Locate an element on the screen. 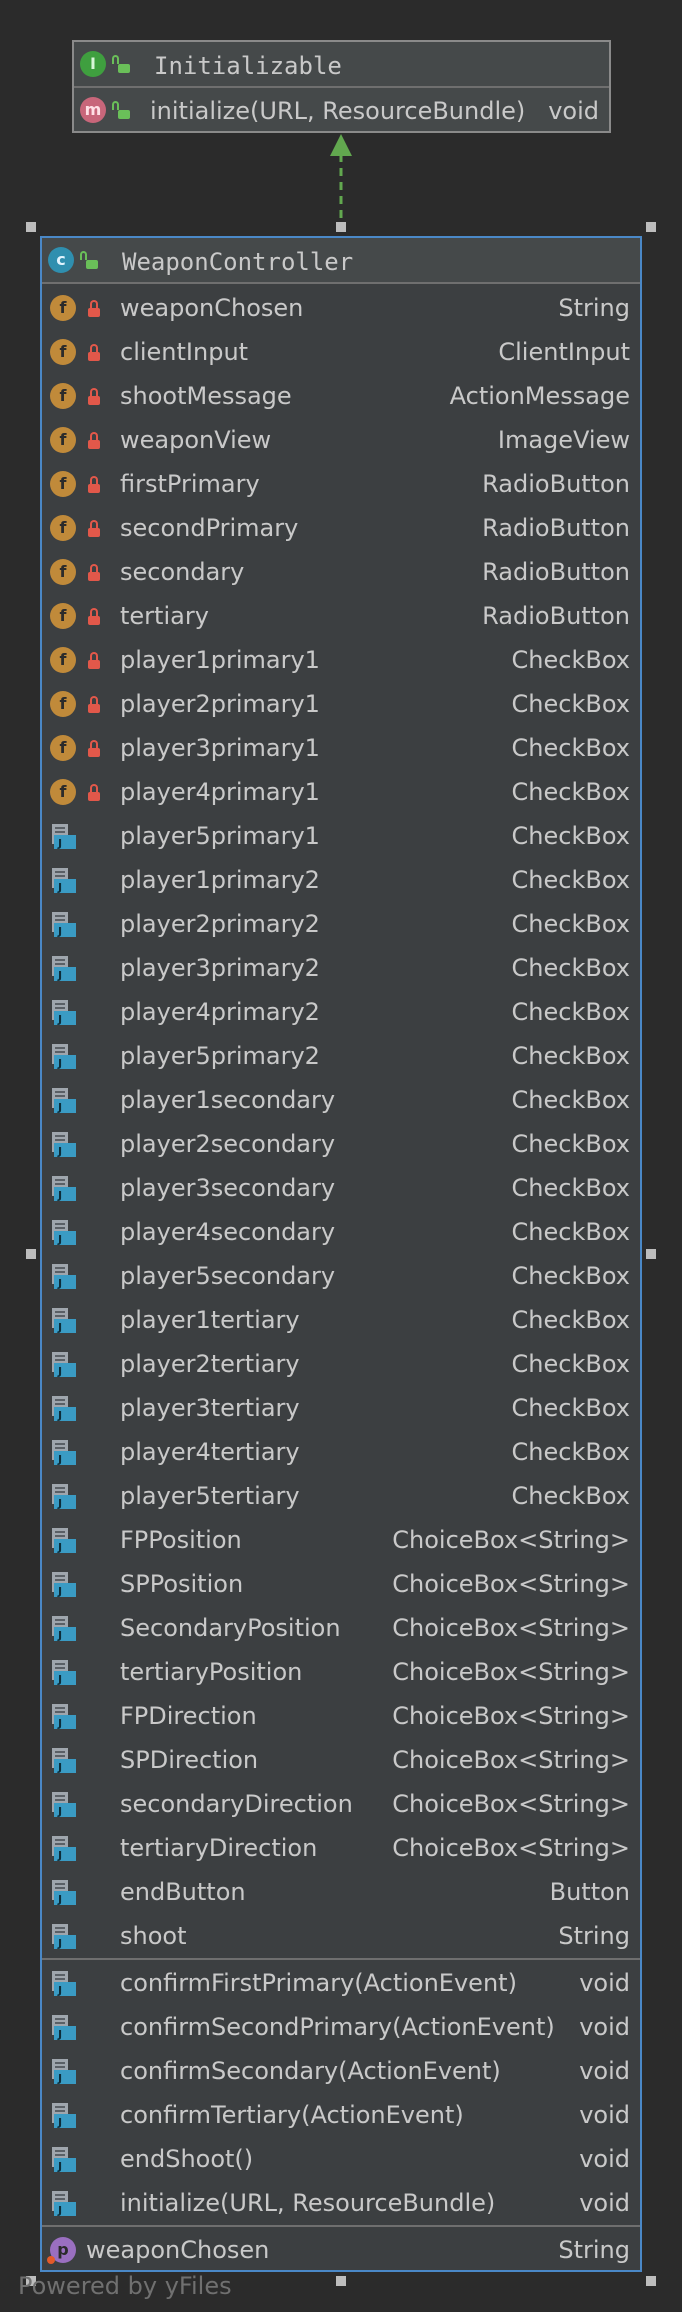  field-name: endButton is located at coordinates (183, 1892).